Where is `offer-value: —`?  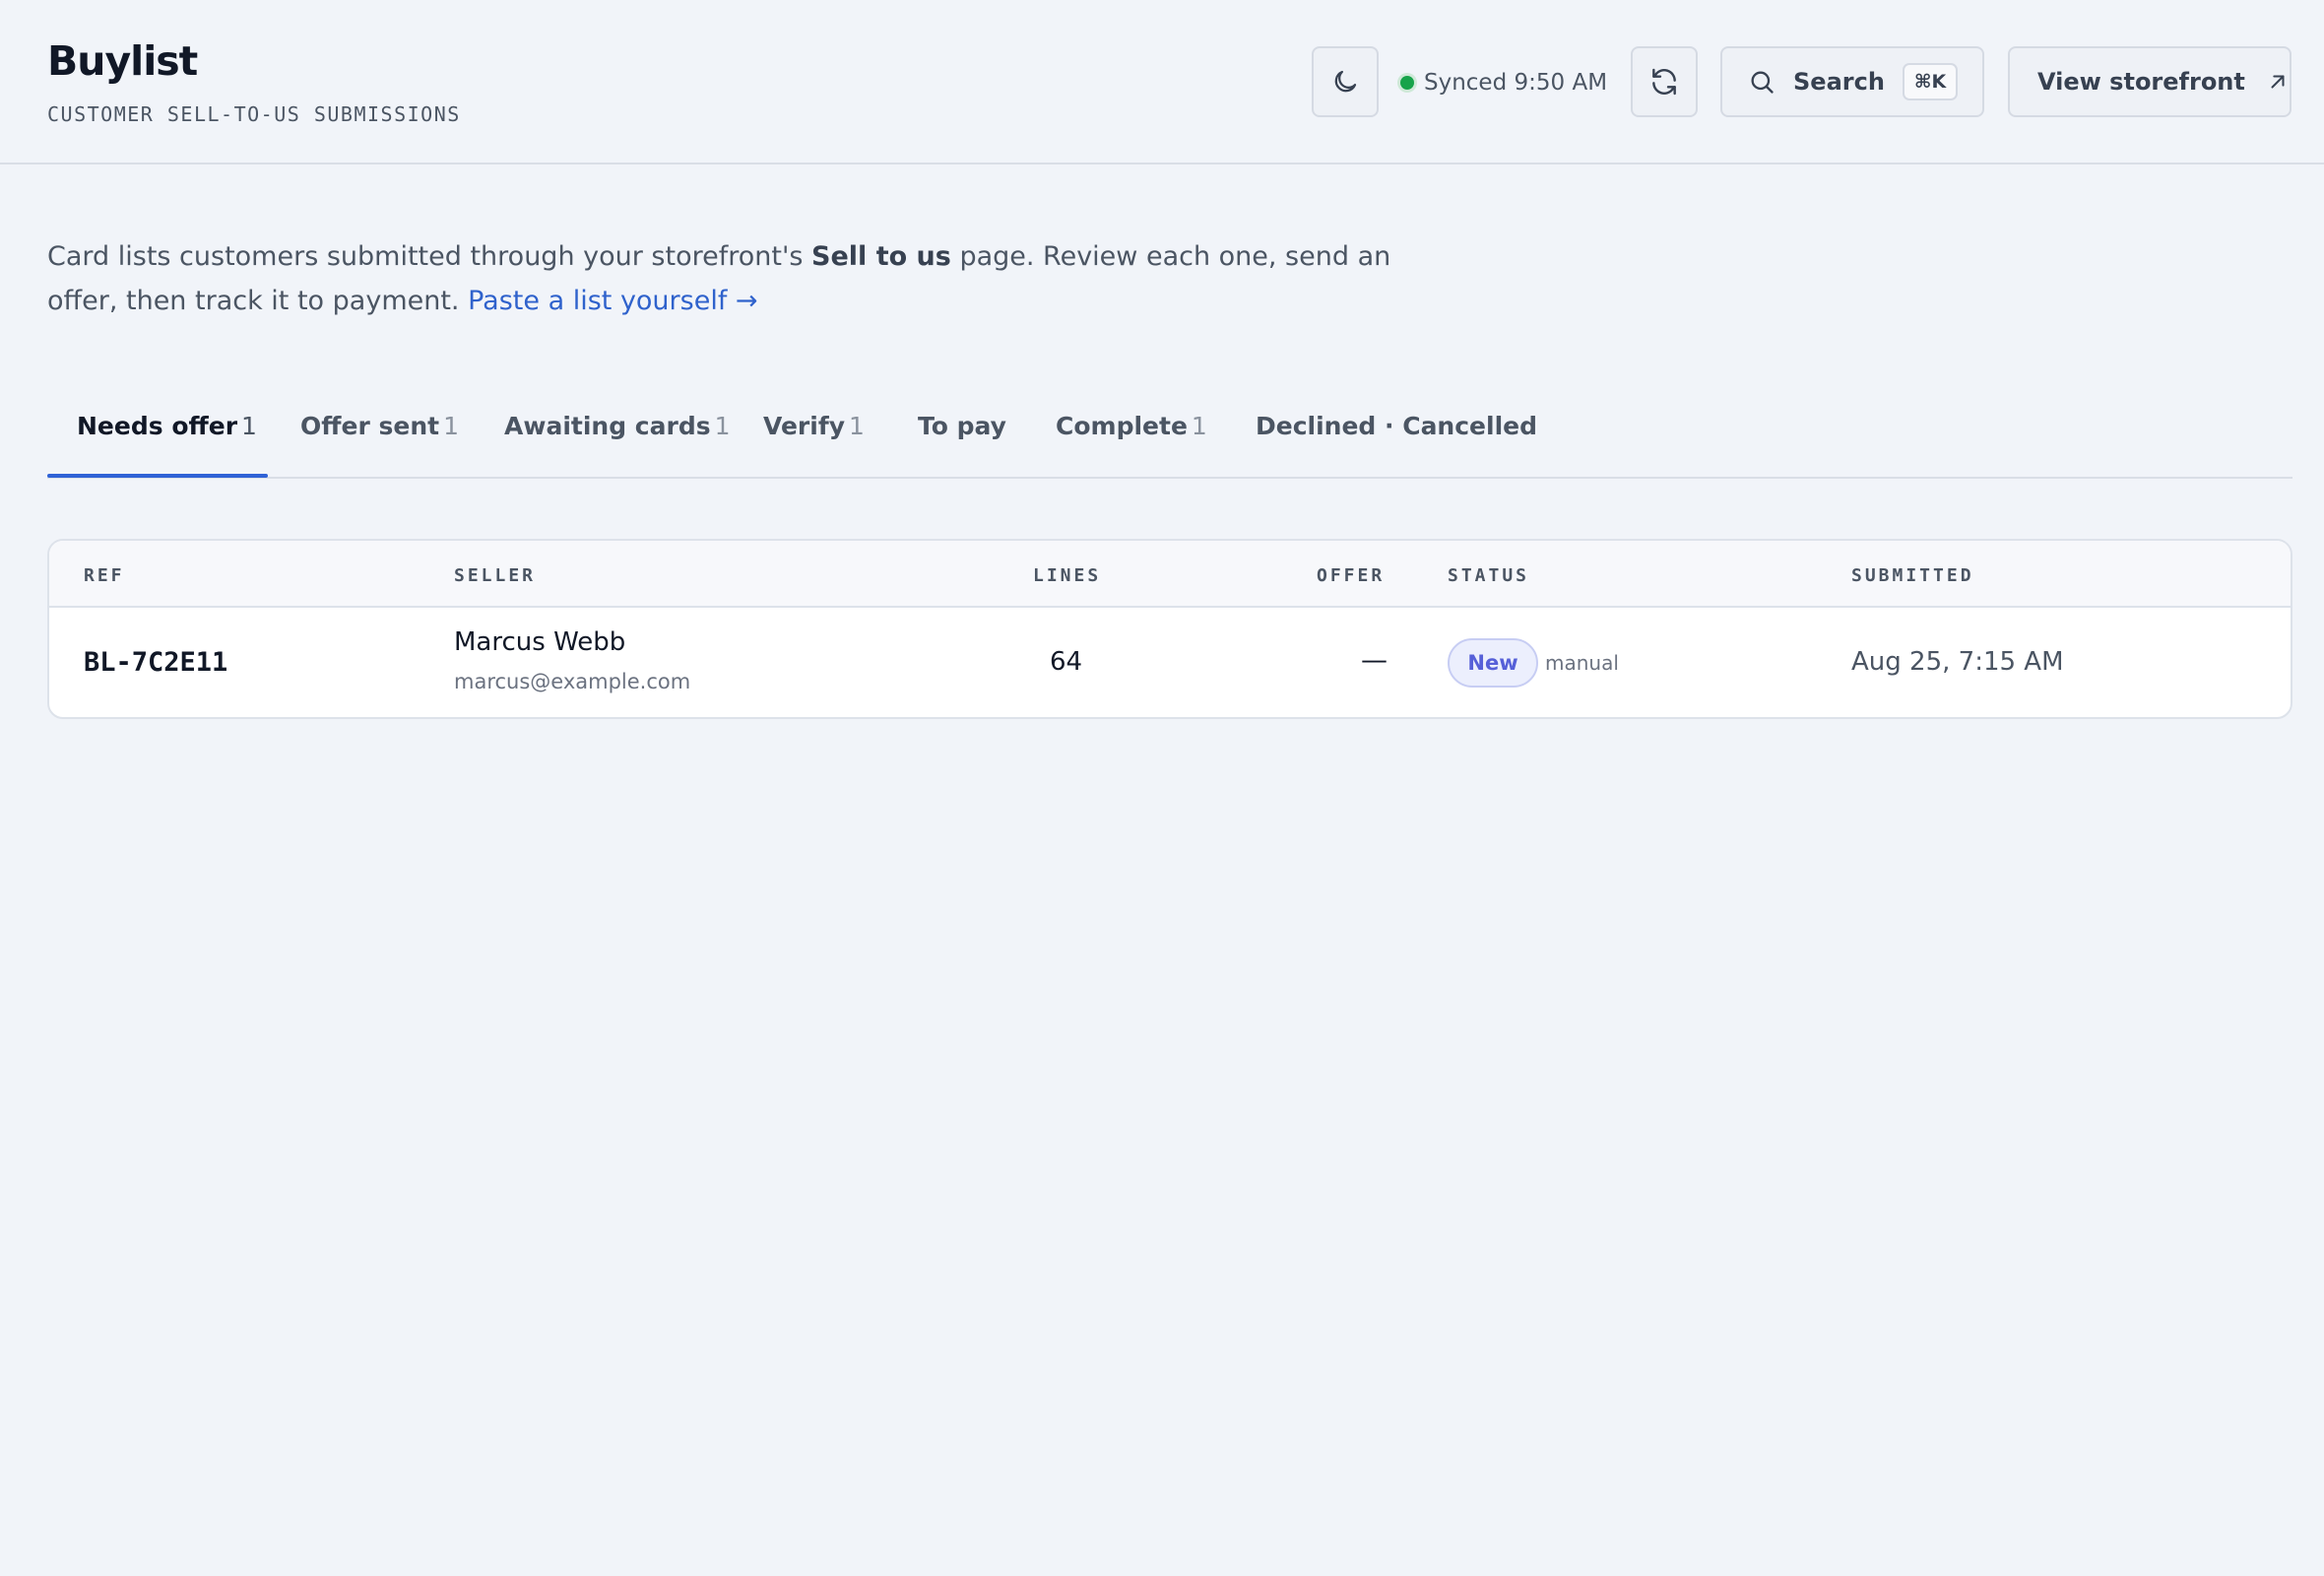 offer-value: — is located at coordinates (1375, 660).